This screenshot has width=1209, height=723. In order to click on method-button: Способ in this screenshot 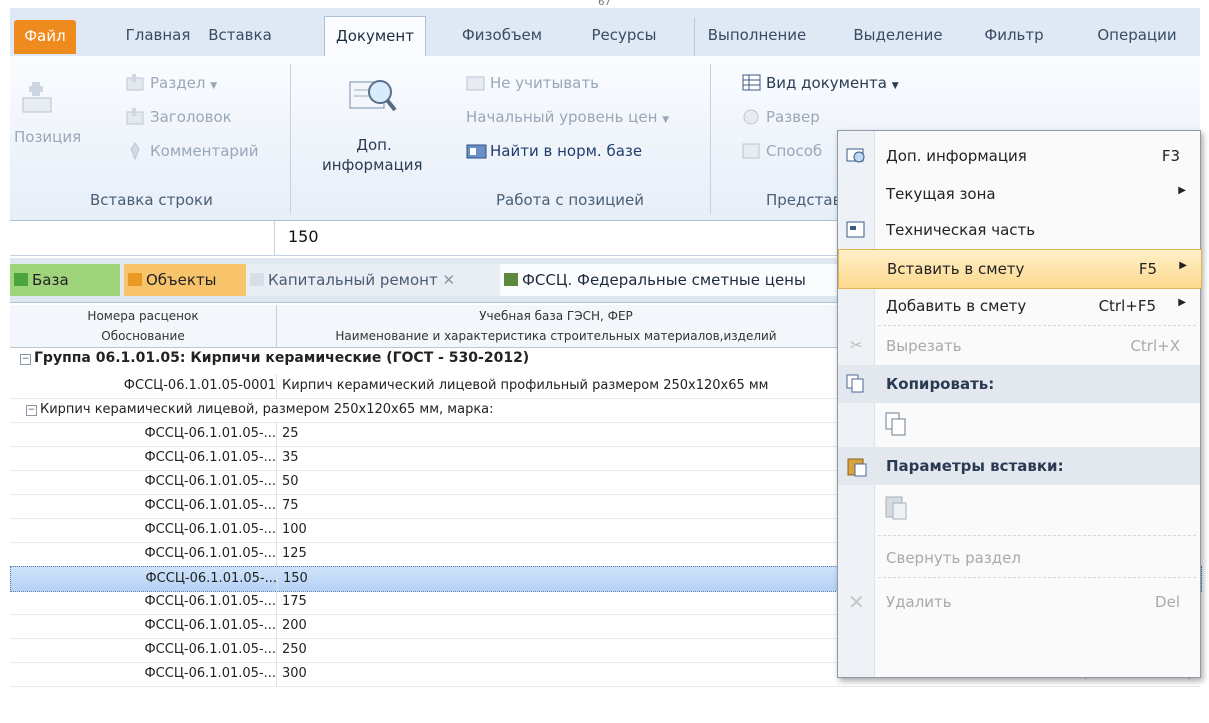, I will do `click(794, 151)`.